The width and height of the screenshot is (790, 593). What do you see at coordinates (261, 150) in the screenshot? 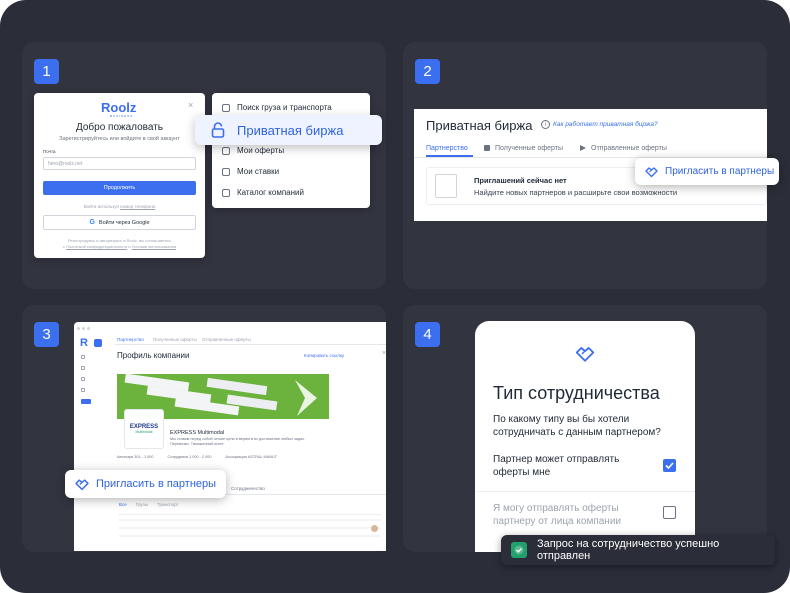
I see `menu-item-label: Мои оферты` at bounding box center [261, 150].